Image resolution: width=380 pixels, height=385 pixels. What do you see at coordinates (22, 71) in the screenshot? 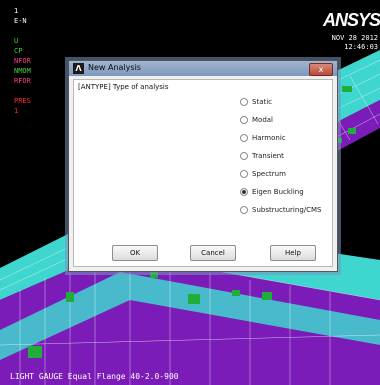
I see `legend-line: NMOM` at bounding box center [22, 71].